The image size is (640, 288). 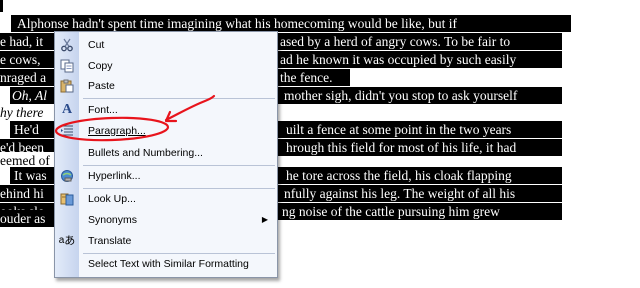 I want to click on text-line: Oh, Al, so click(x=33, y=95).